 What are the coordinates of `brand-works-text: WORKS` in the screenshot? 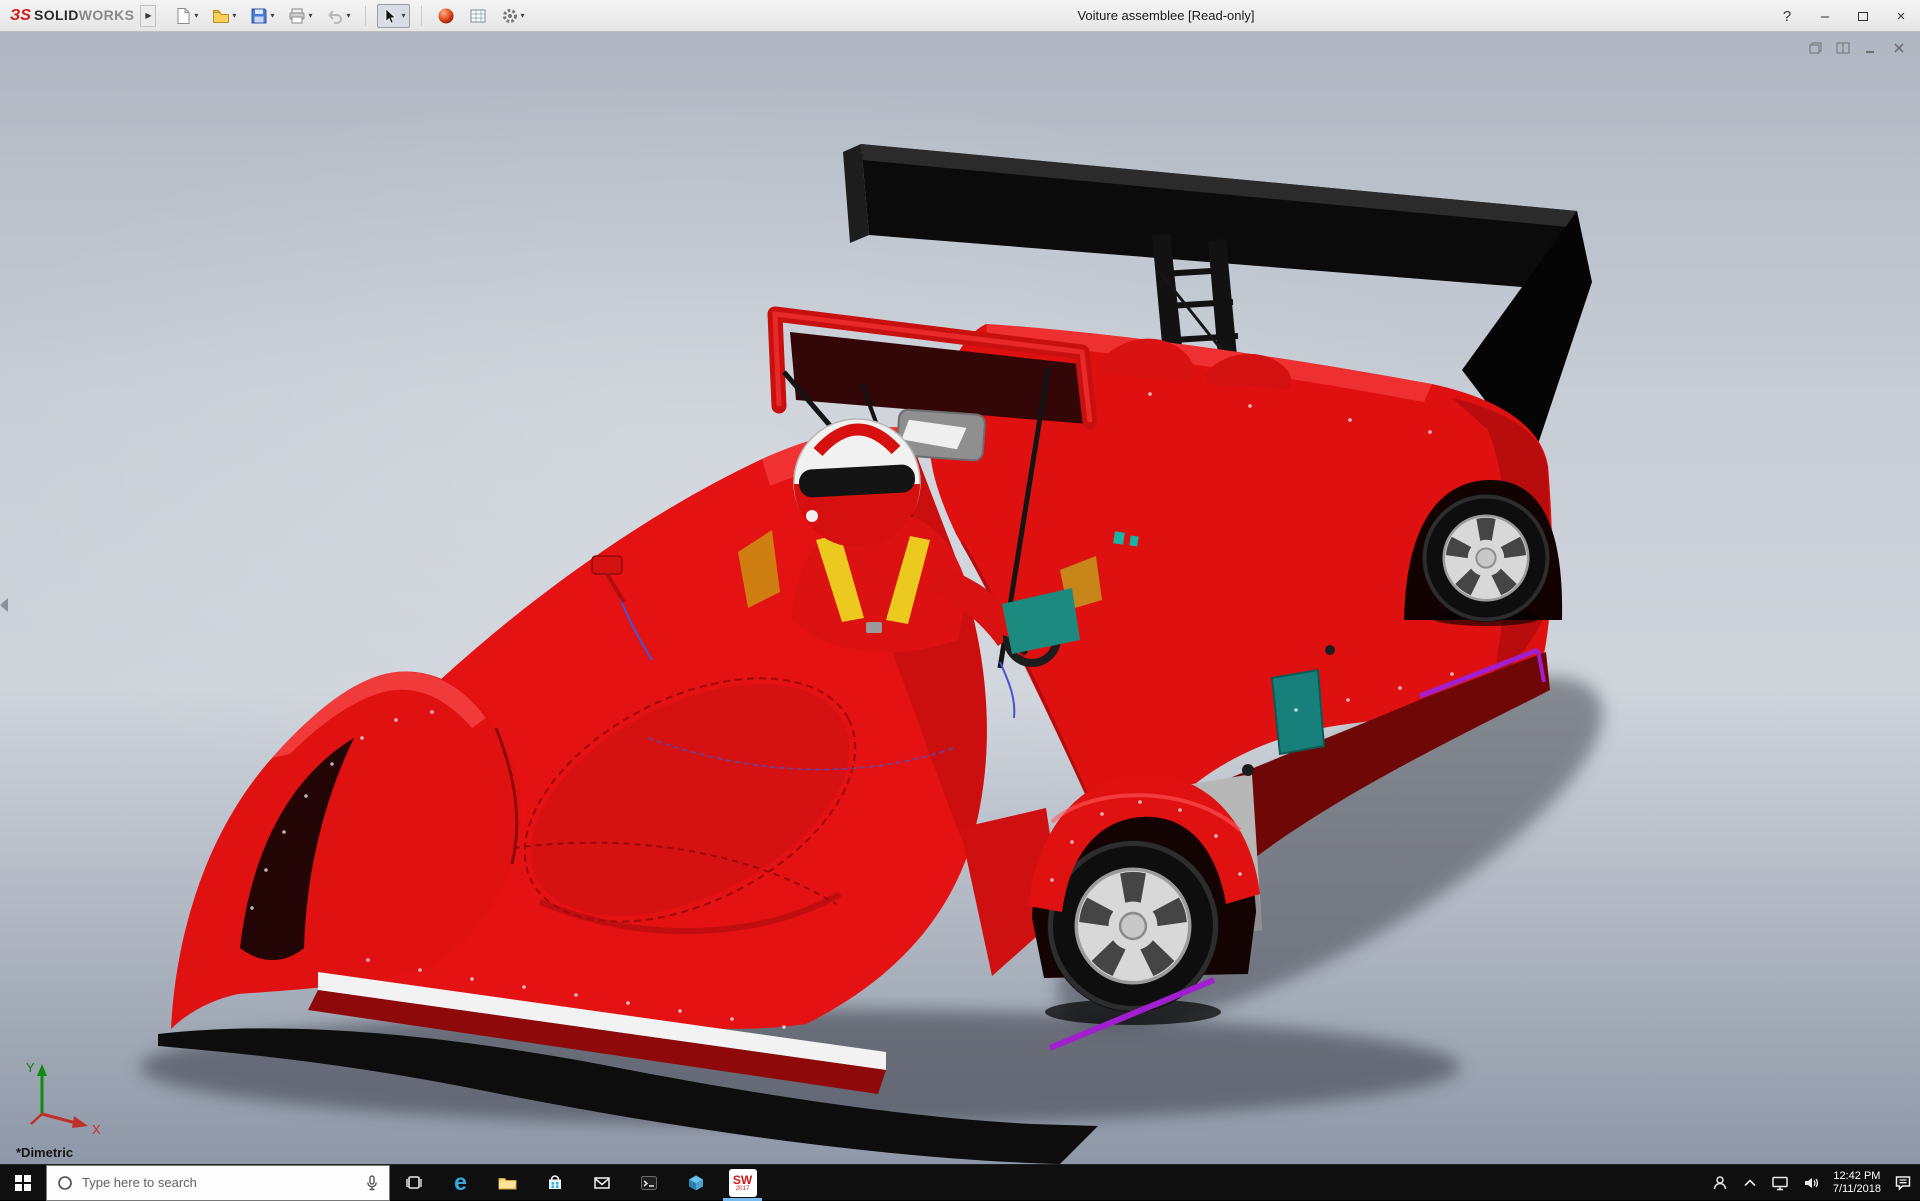 It's located at (107, 15).